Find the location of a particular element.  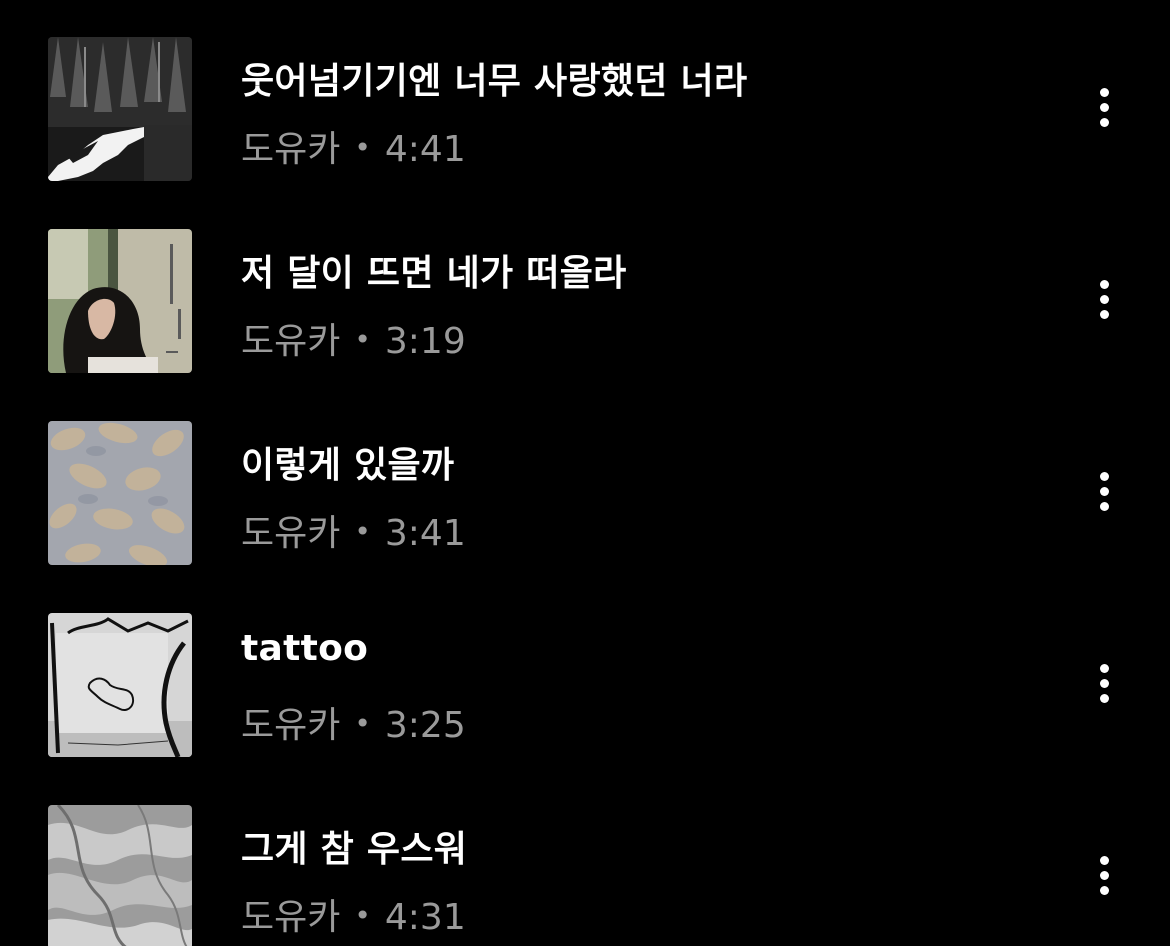

track-duration: 3:25 is located at coordinates (425, 725).